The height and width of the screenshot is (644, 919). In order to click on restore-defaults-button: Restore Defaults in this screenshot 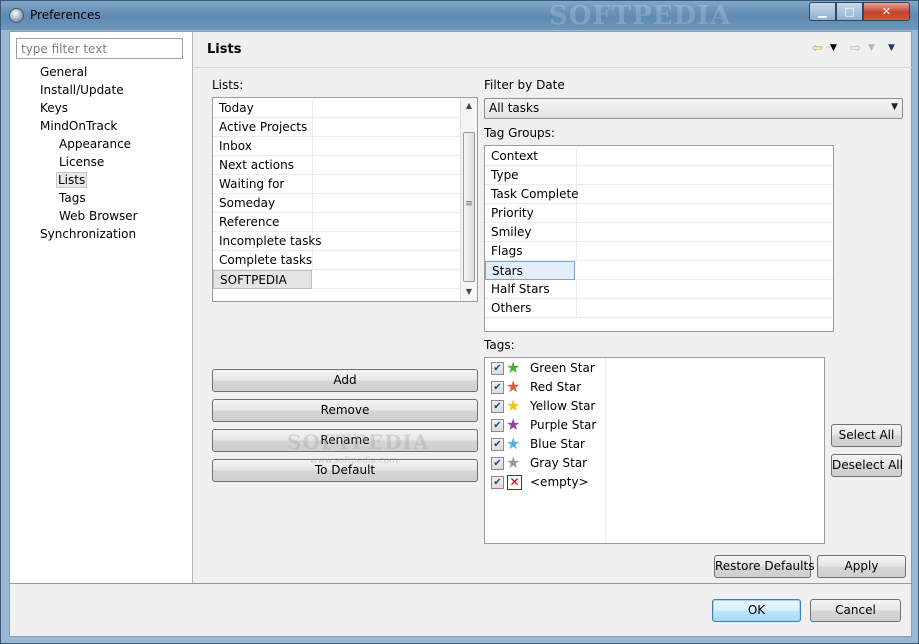, I will do `click(764, 566)`.